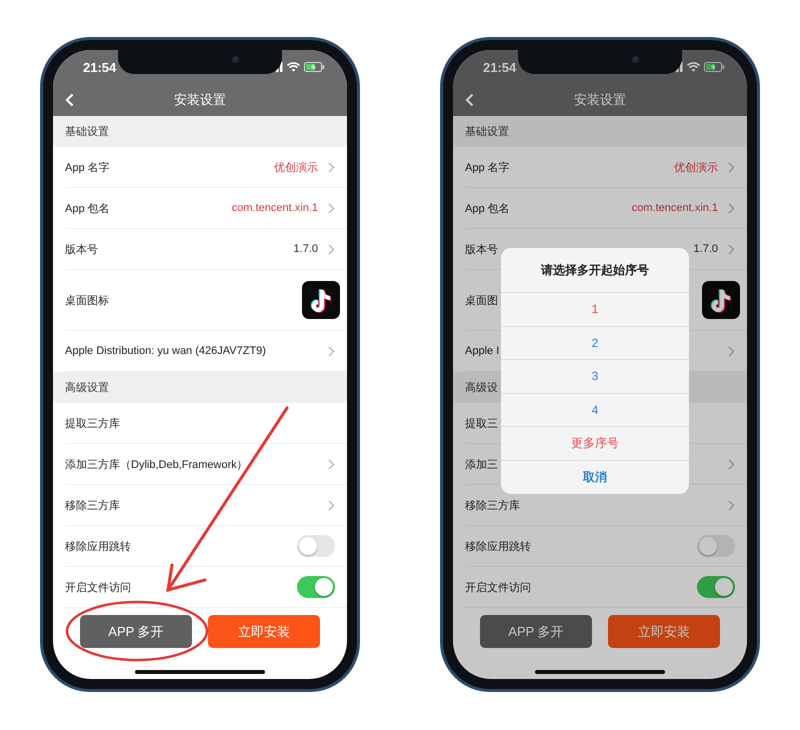 The width and height of the screenshot is (800, 730). Describe the element at coordinates (595, 270) in the screenshot. I see `dialog-title: 请选择多开起始序号` at that location.